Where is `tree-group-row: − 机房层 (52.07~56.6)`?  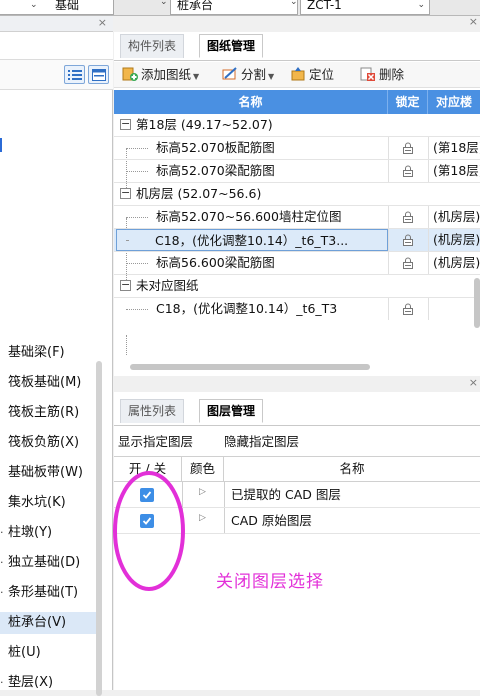
tree-group-row: − 机房层 (52.07~56.6) is located at coordinates (297, 194).